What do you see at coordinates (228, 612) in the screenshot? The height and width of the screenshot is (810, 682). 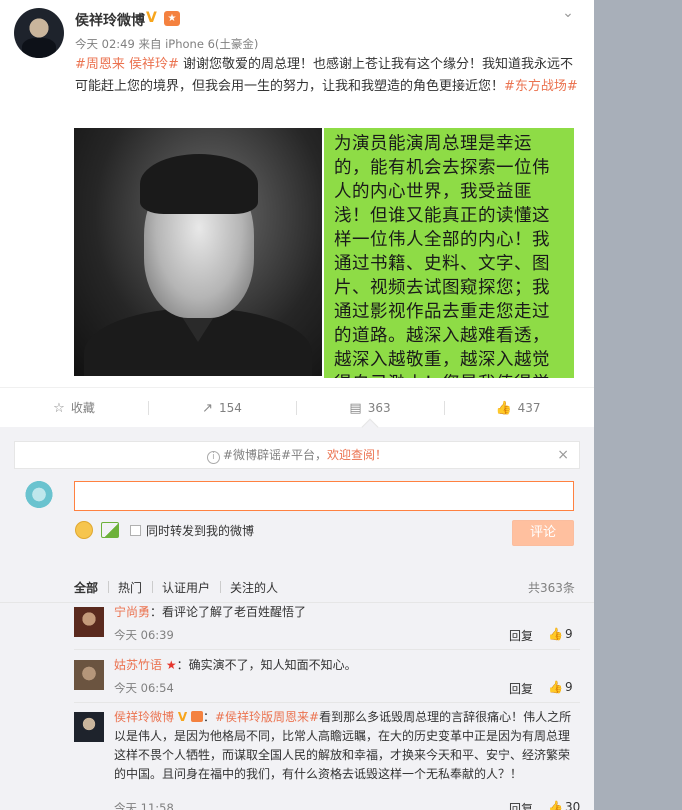 I see `comment-body: ：看评论了解了老百姓醒悟了` at bounding box center [228, 612].